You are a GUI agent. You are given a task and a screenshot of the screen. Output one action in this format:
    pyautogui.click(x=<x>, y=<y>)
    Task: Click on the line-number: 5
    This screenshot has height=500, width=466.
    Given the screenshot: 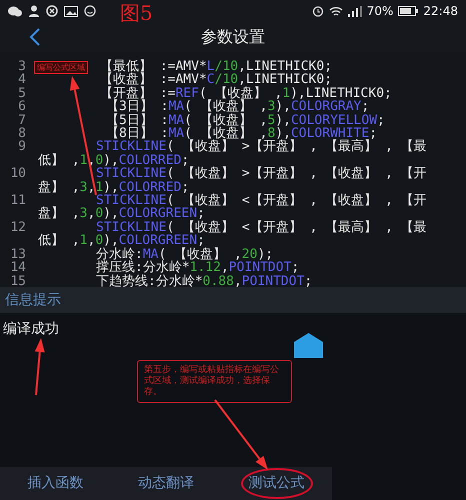 What is the action you would take?
    pyautogui.click(x=21, y=93)
    